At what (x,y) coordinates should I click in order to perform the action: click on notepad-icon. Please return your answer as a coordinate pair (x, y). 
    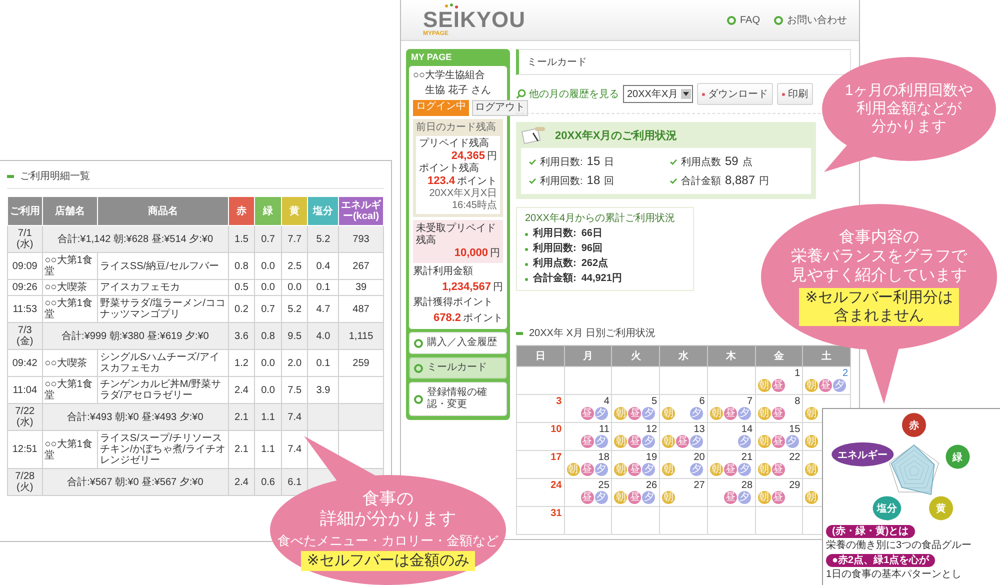
    Looking at the image, I should click on (534, 135).